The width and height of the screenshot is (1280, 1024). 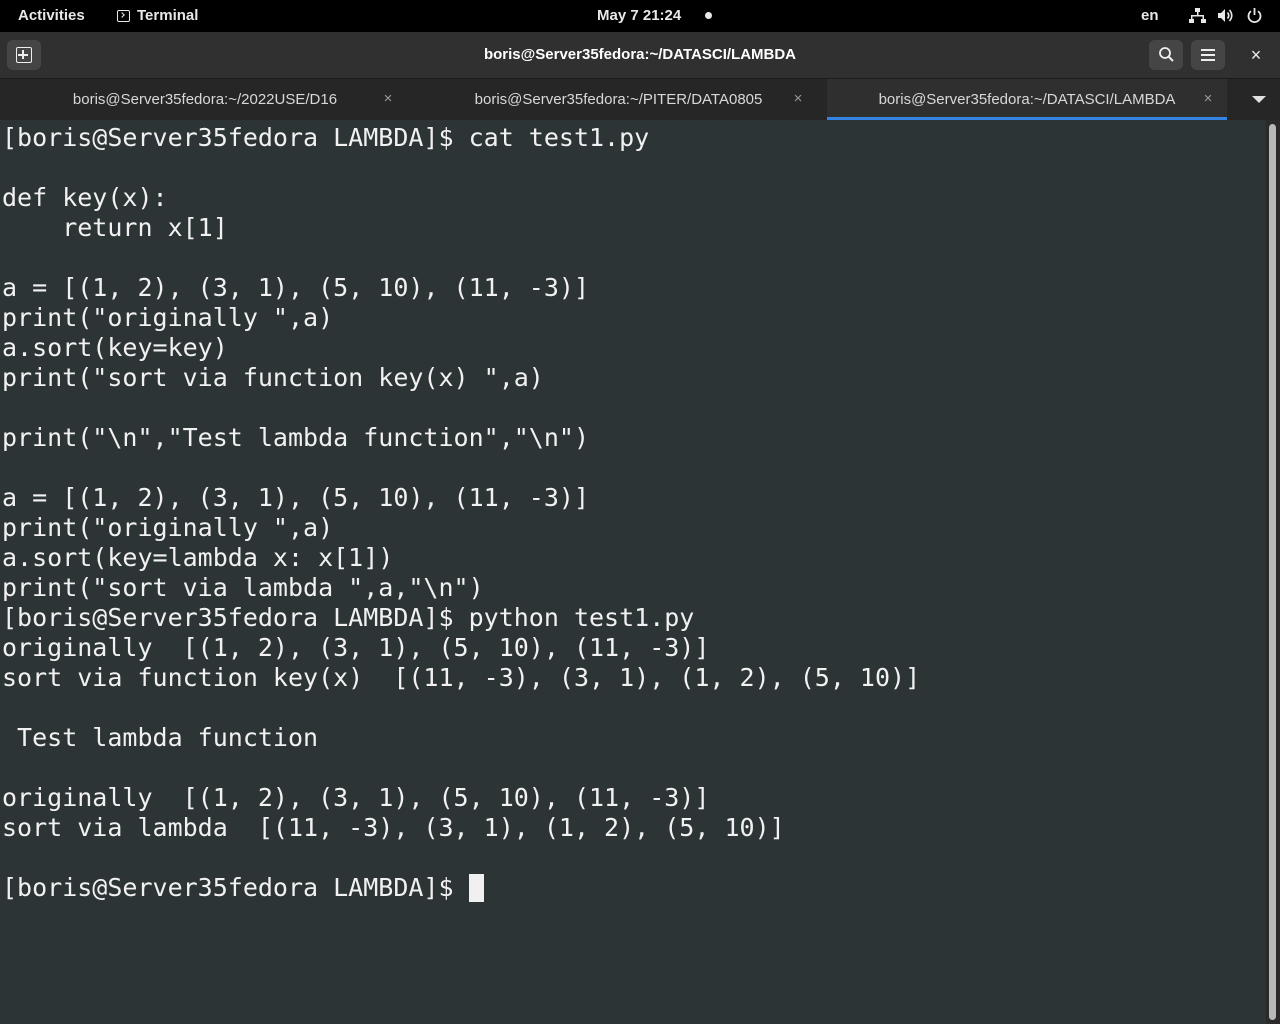 What do you see at coordinates (198, 557) in the screenshot?
I see `terminal-line: a.sort(key=lambda x: x[1])` at bounding box center [198, 557].